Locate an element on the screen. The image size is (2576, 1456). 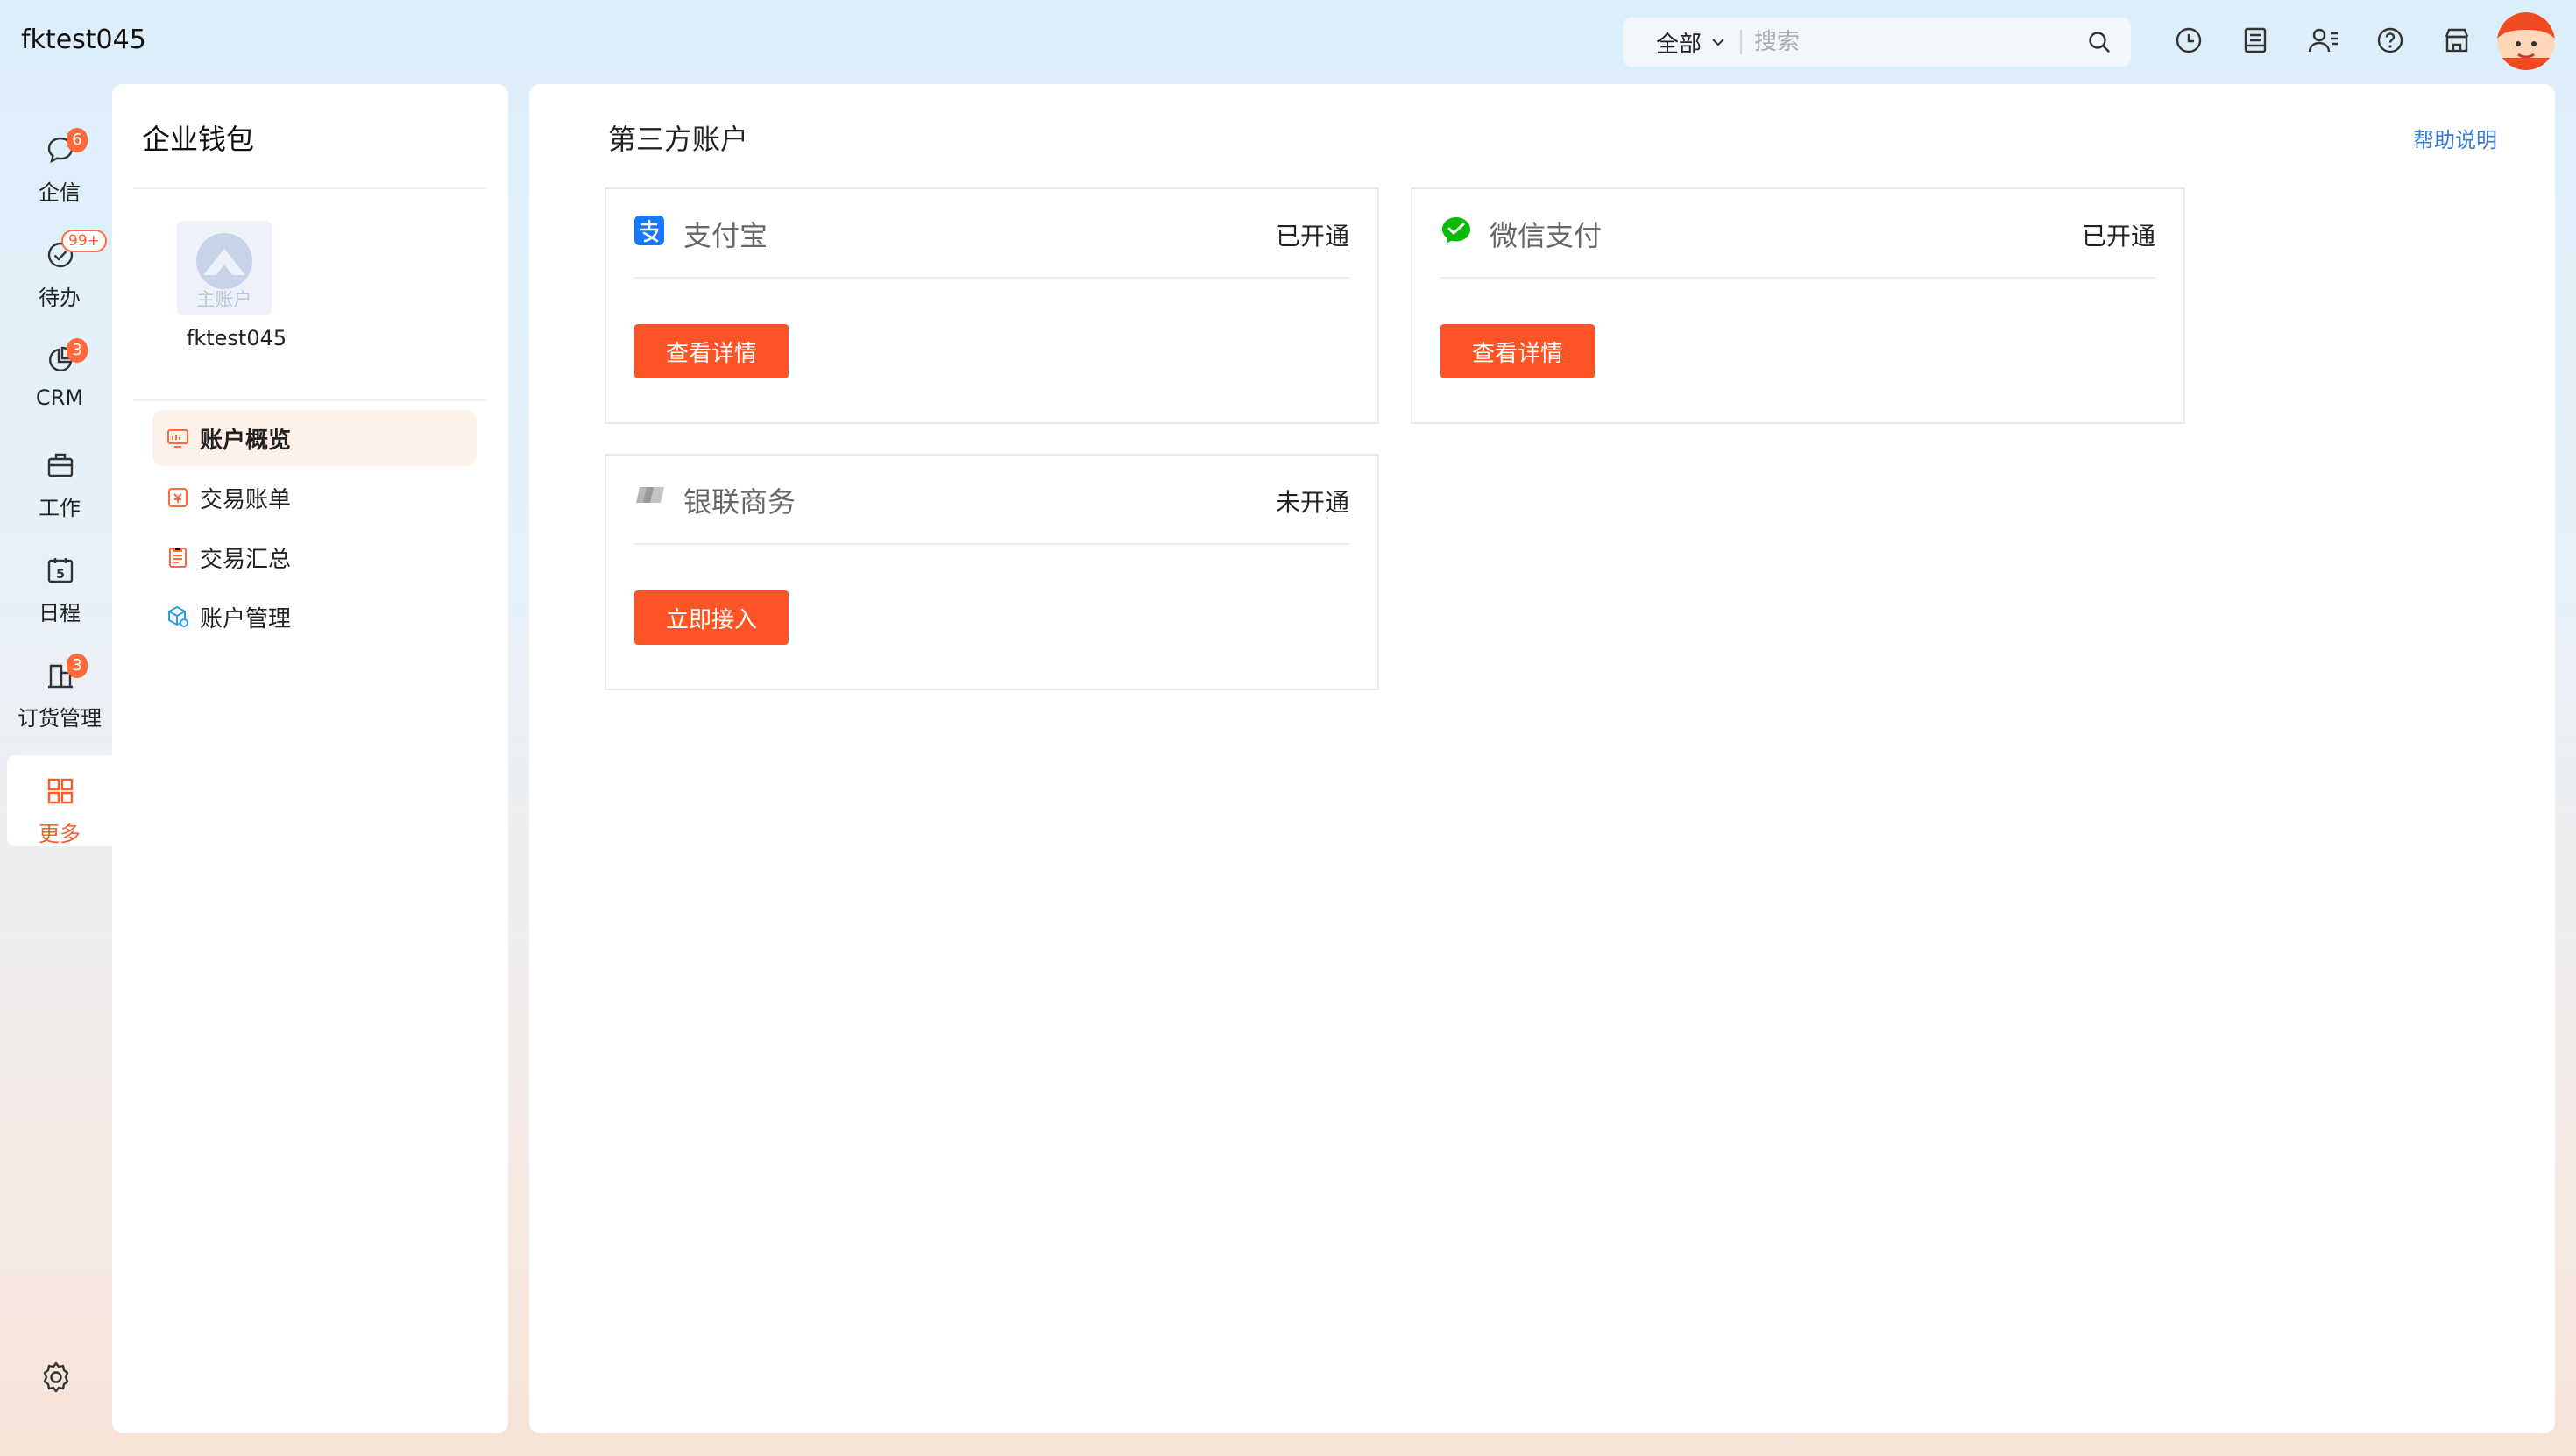
contacts-icon is located at coordinates (2323, 40).